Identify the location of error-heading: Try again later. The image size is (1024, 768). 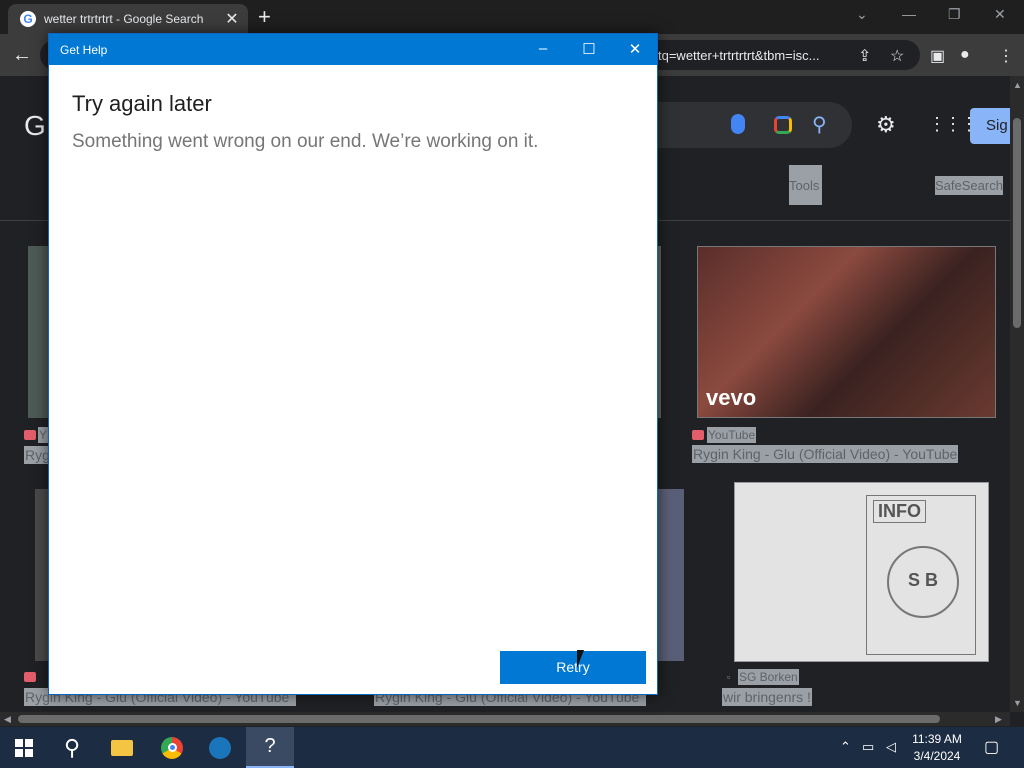
(142, 103).